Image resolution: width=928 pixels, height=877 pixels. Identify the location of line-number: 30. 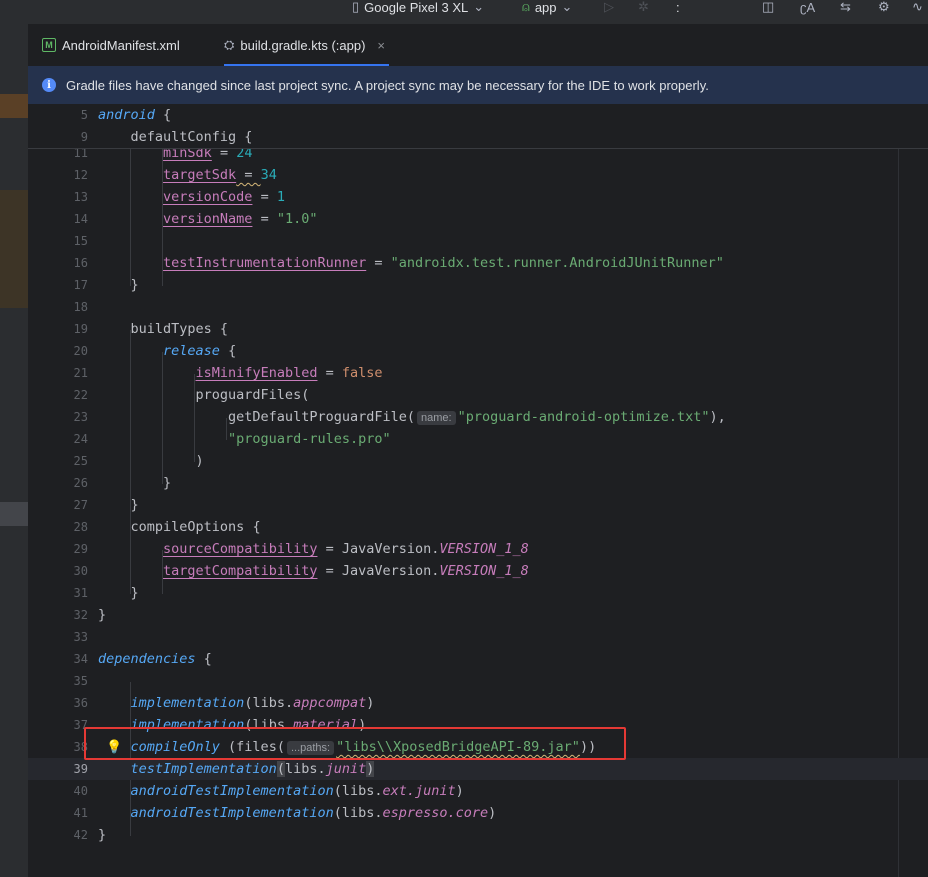
(80, 571).